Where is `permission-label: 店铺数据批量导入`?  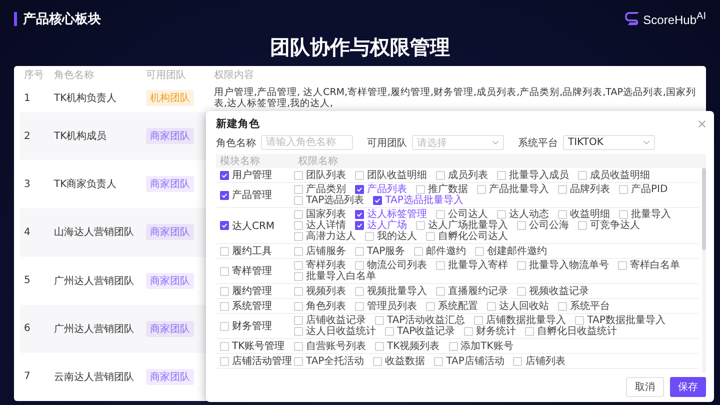 permission-label: 店铺数据批量导入 is located at coordinates (526, 320).